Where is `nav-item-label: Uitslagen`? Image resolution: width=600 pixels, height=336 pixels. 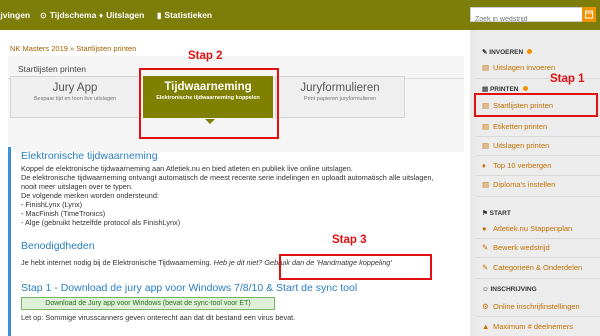 nav-item-label: Uitslagen is located at coordinates (125, 15).